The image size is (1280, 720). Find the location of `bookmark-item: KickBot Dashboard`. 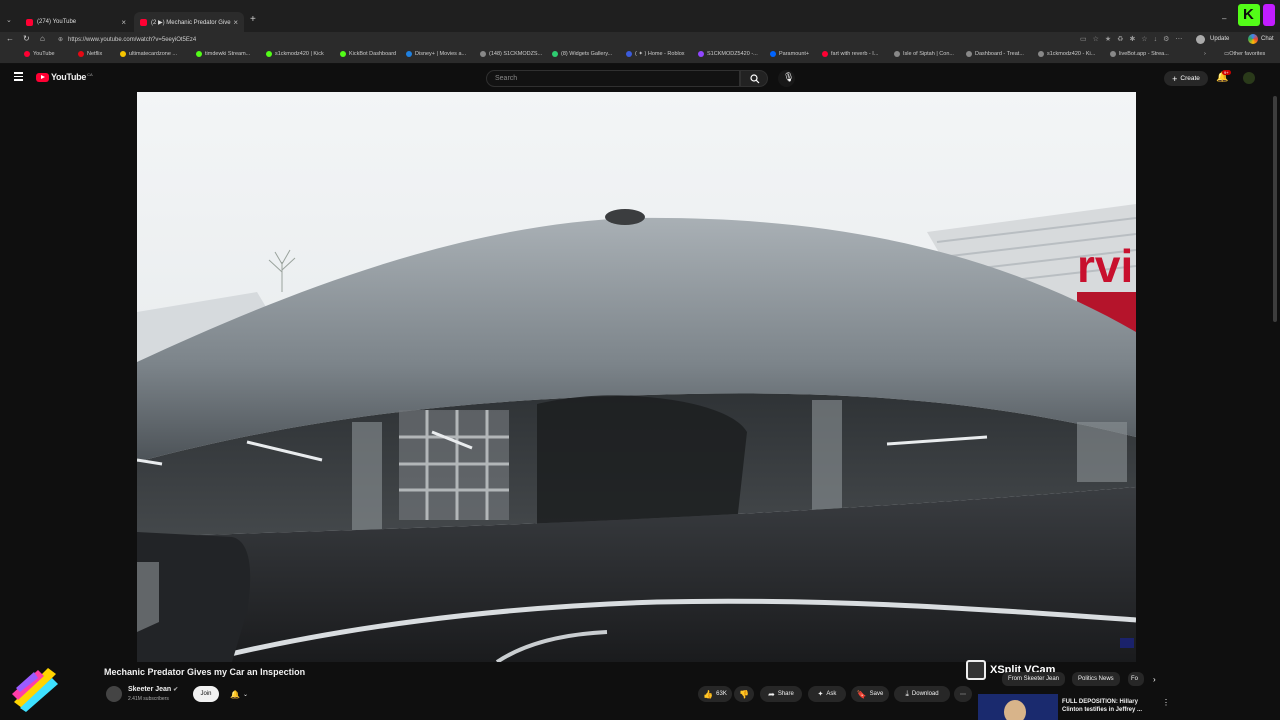

bookmark-item: KickBot Dashboard is located at coordinates (368, 54).